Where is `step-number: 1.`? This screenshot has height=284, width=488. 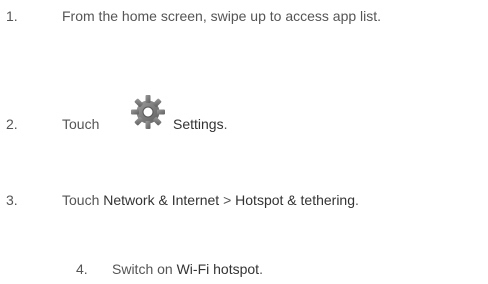
step-number: 1. is located at coordinates (12, 16).